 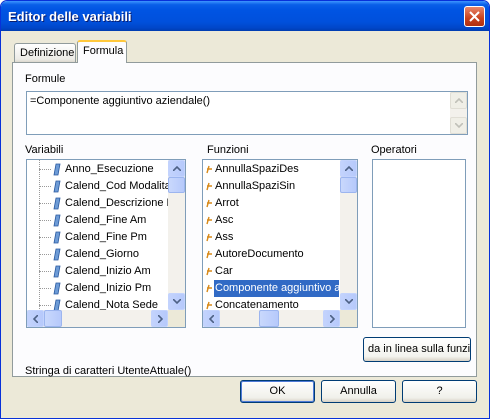 What do you see at coordinates (98, 169) in the screenshot?
I see `list-item: Anno_Esecuzione` at bounding box center [98, 169].